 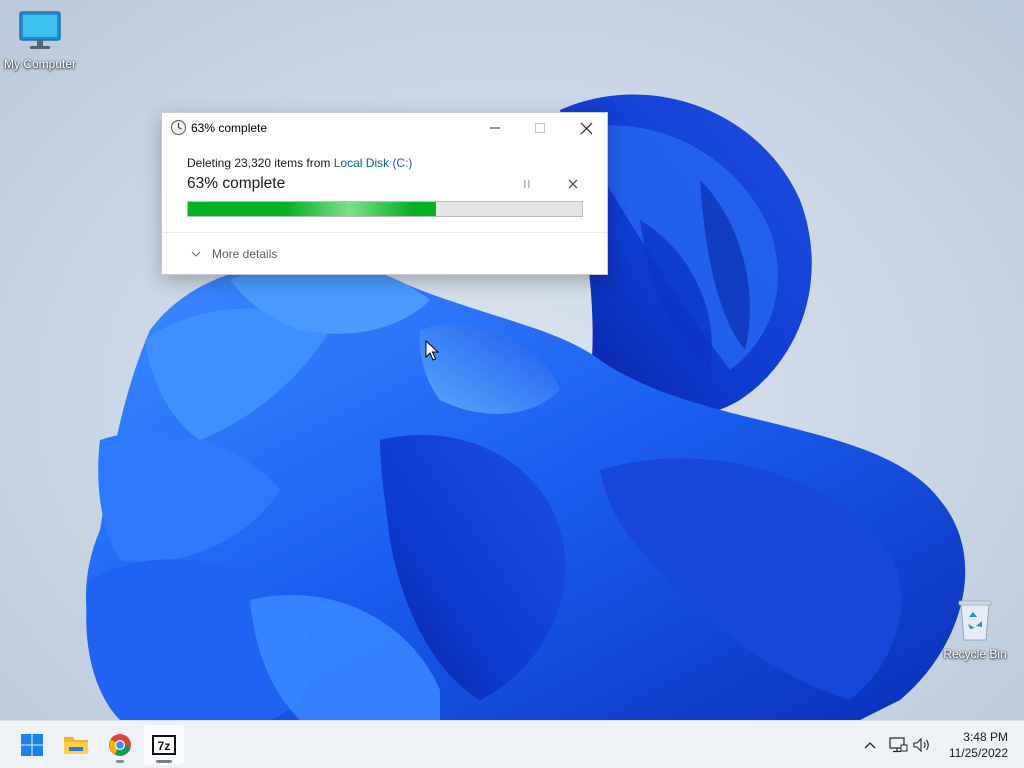 I want to click on close-icon, so click(x=586, y=128).